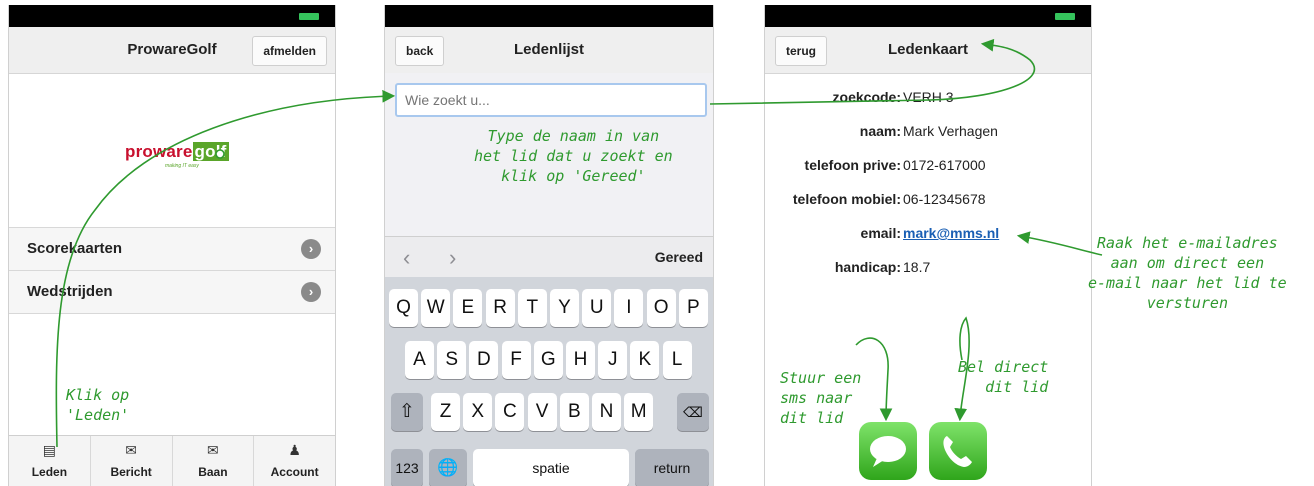  I want to click on call-button, so click(958, 451).